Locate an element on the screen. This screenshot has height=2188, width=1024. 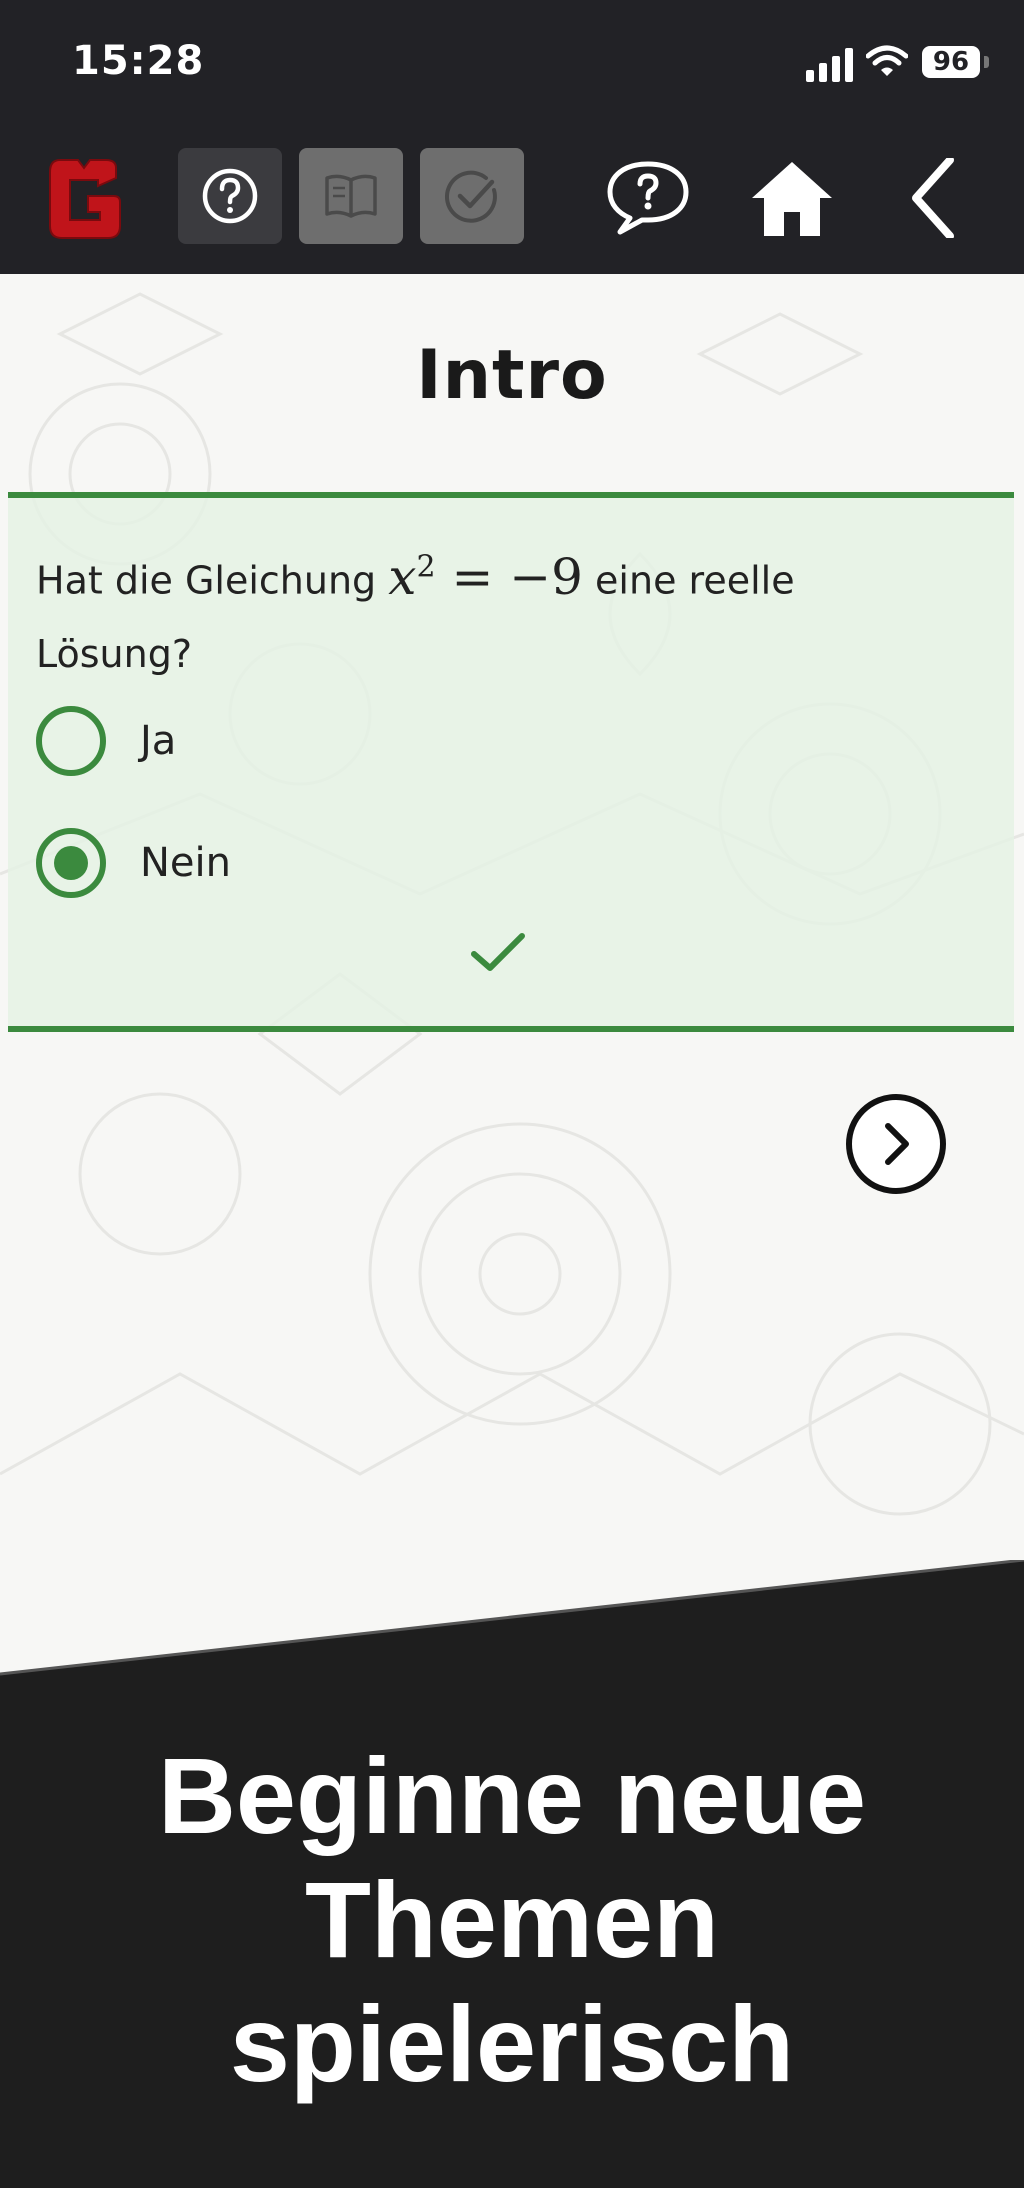
option-nein: Nein is located at coordinates (236, 868).